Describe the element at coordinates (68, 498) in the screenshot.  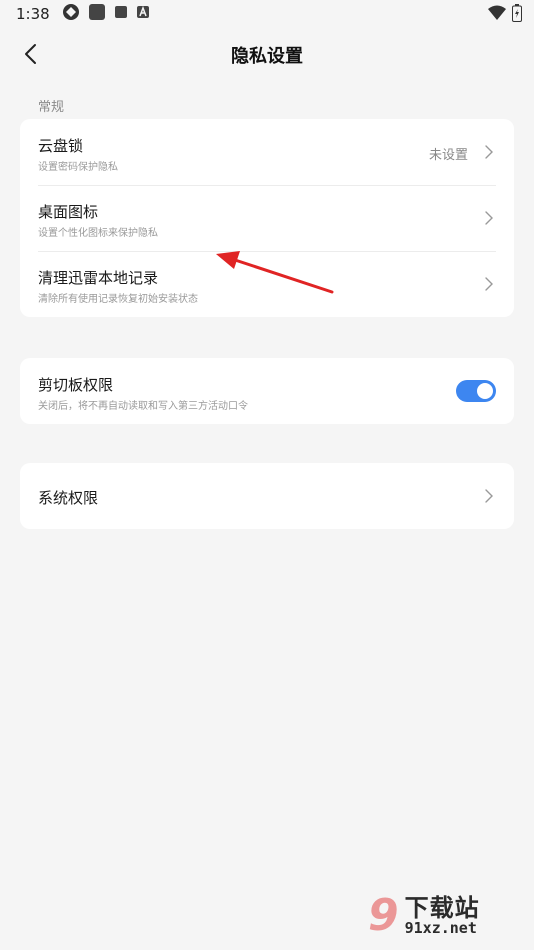
I see `row-title: 系统权限` at that location.